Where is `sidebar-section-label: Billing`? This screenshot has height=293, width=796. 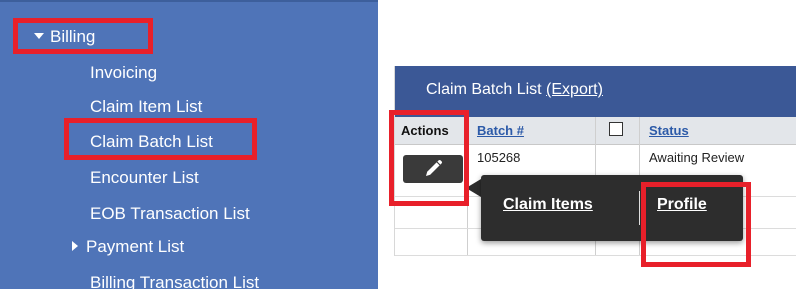
sidebar-section-label: Billing is located at coordinates (73, 36).